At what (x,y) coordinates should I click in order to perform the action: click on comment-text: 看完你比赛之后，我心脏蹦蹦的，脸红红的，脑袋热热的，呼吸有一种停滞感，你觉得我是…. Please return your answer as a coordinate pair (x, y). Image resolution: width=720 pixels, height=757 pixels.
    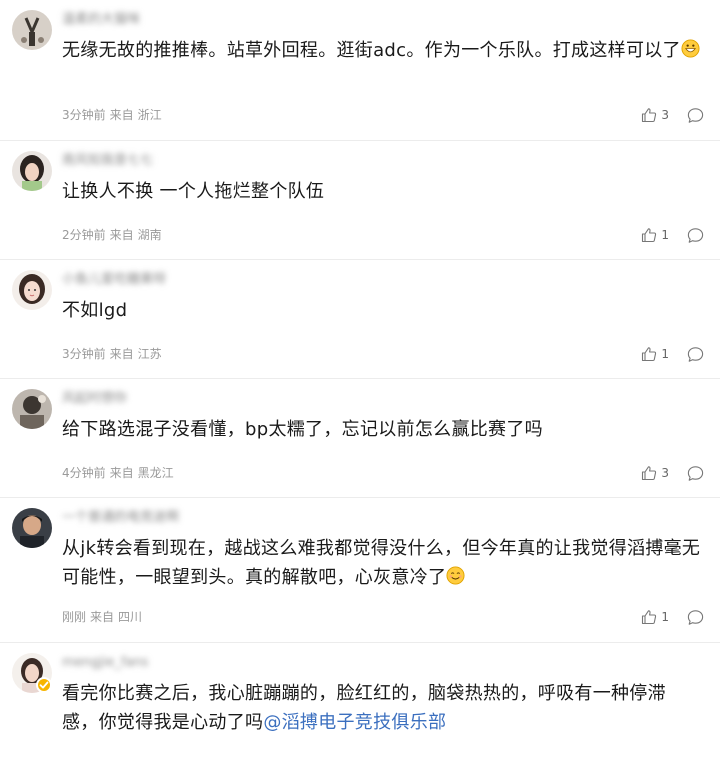
    Looking at the image, I should click on (364, 708).